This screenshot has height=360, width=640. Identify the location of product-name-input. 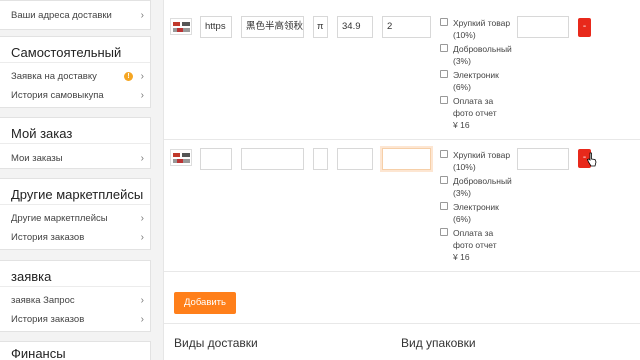
(272, 159).